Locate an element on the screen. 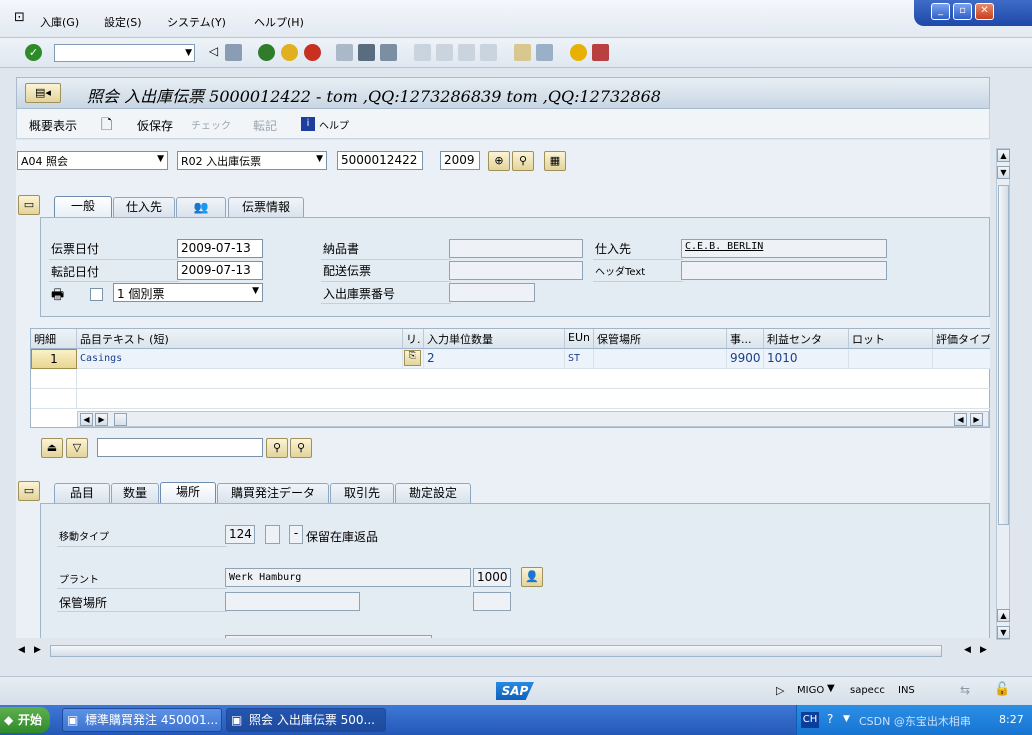 This screenshot has height=735, width=1032. menu-settings: 設定(S) is located at coordinates (123, 22).